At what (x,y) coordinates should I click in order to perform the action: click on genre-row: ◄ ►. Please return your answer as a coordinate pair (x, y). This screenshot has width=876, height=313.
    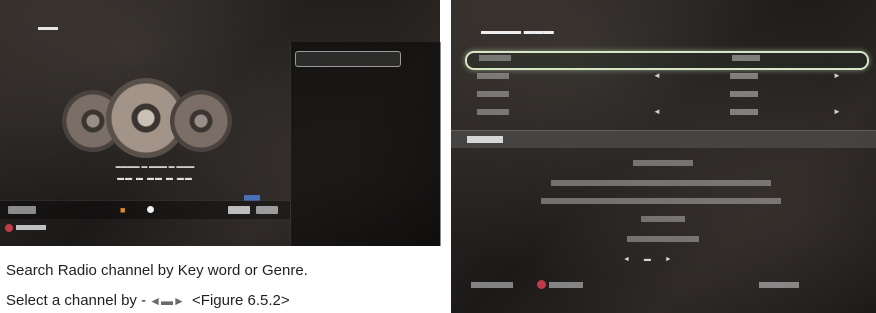
    Looking at the image, I should click on (665, 77).